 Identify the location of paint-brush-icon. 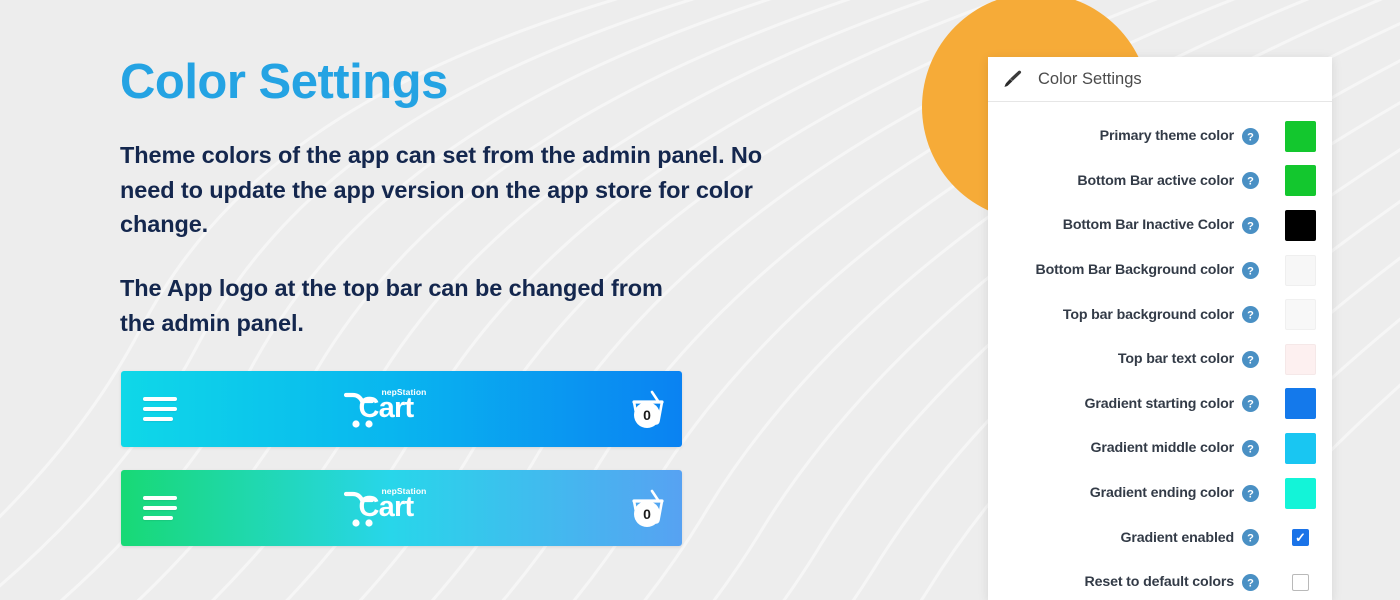
(1013, 79).